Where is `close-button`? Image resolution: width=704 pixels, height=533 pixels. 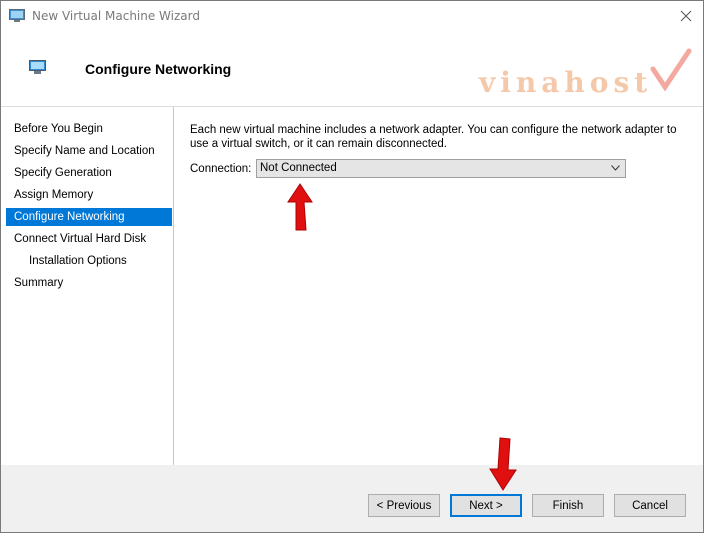
close-button is located at coordinates (686, 16).